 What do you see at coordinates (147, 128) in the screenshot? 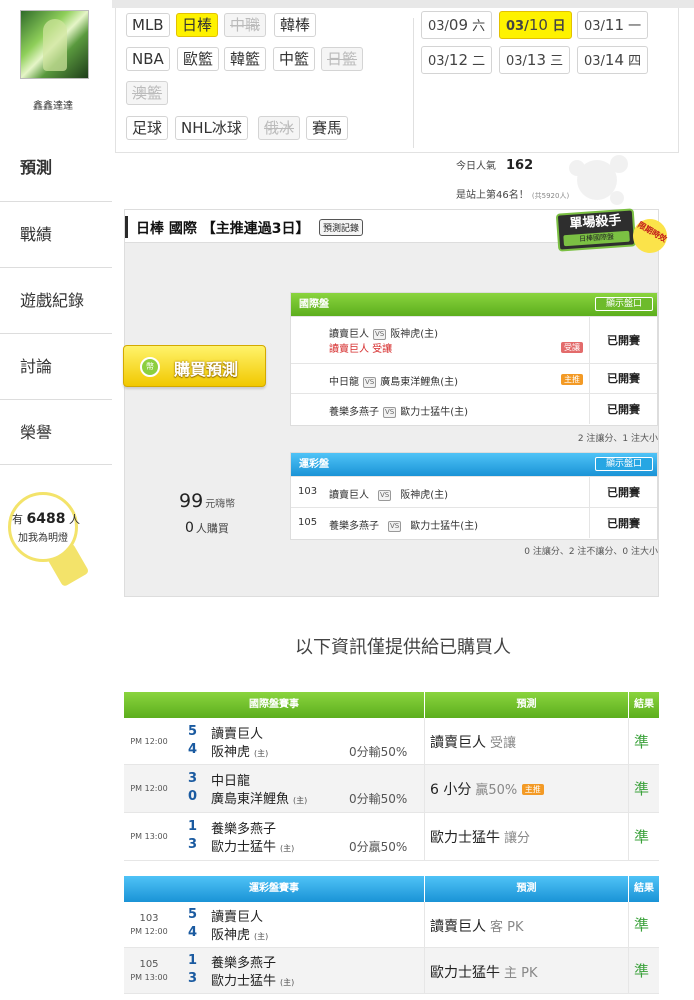
I see `league-chip-soccer: 足球` at bounding box center [147, 128].